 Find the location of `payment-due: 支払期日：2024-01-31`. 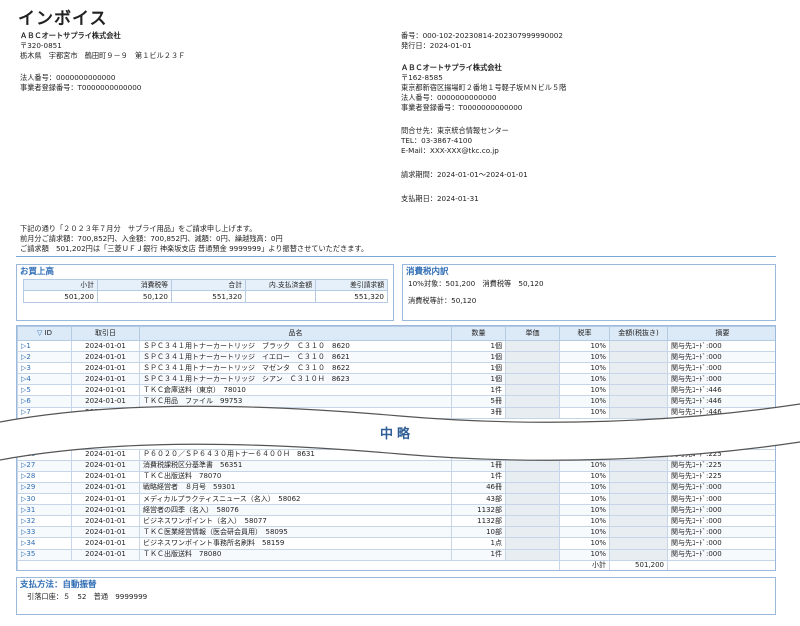

payment-due: 支払期日：2024-01-31 is located at coordinates (440, 198).